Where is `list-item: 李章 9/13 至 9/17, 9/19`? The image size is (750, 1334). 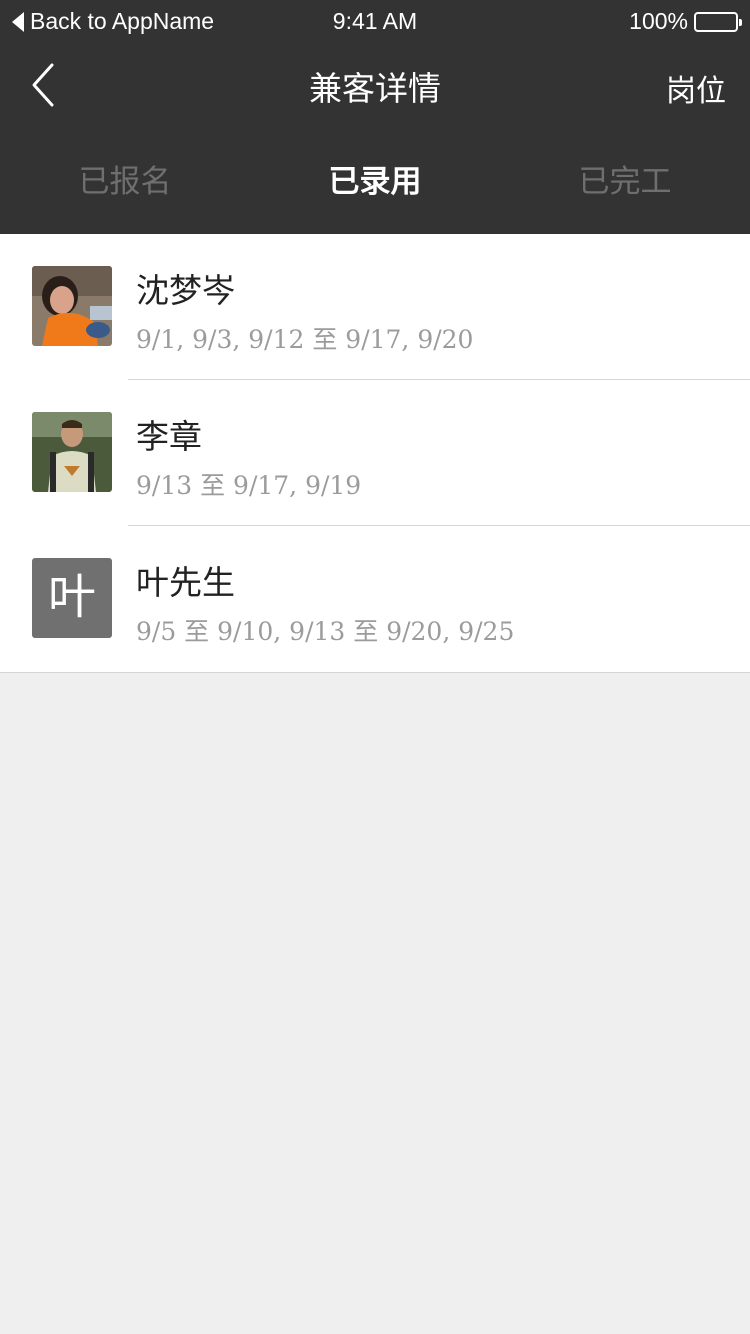
list-item: 李章 9/13 至 9/17, 9/19 is located at coordinates (375, 453).